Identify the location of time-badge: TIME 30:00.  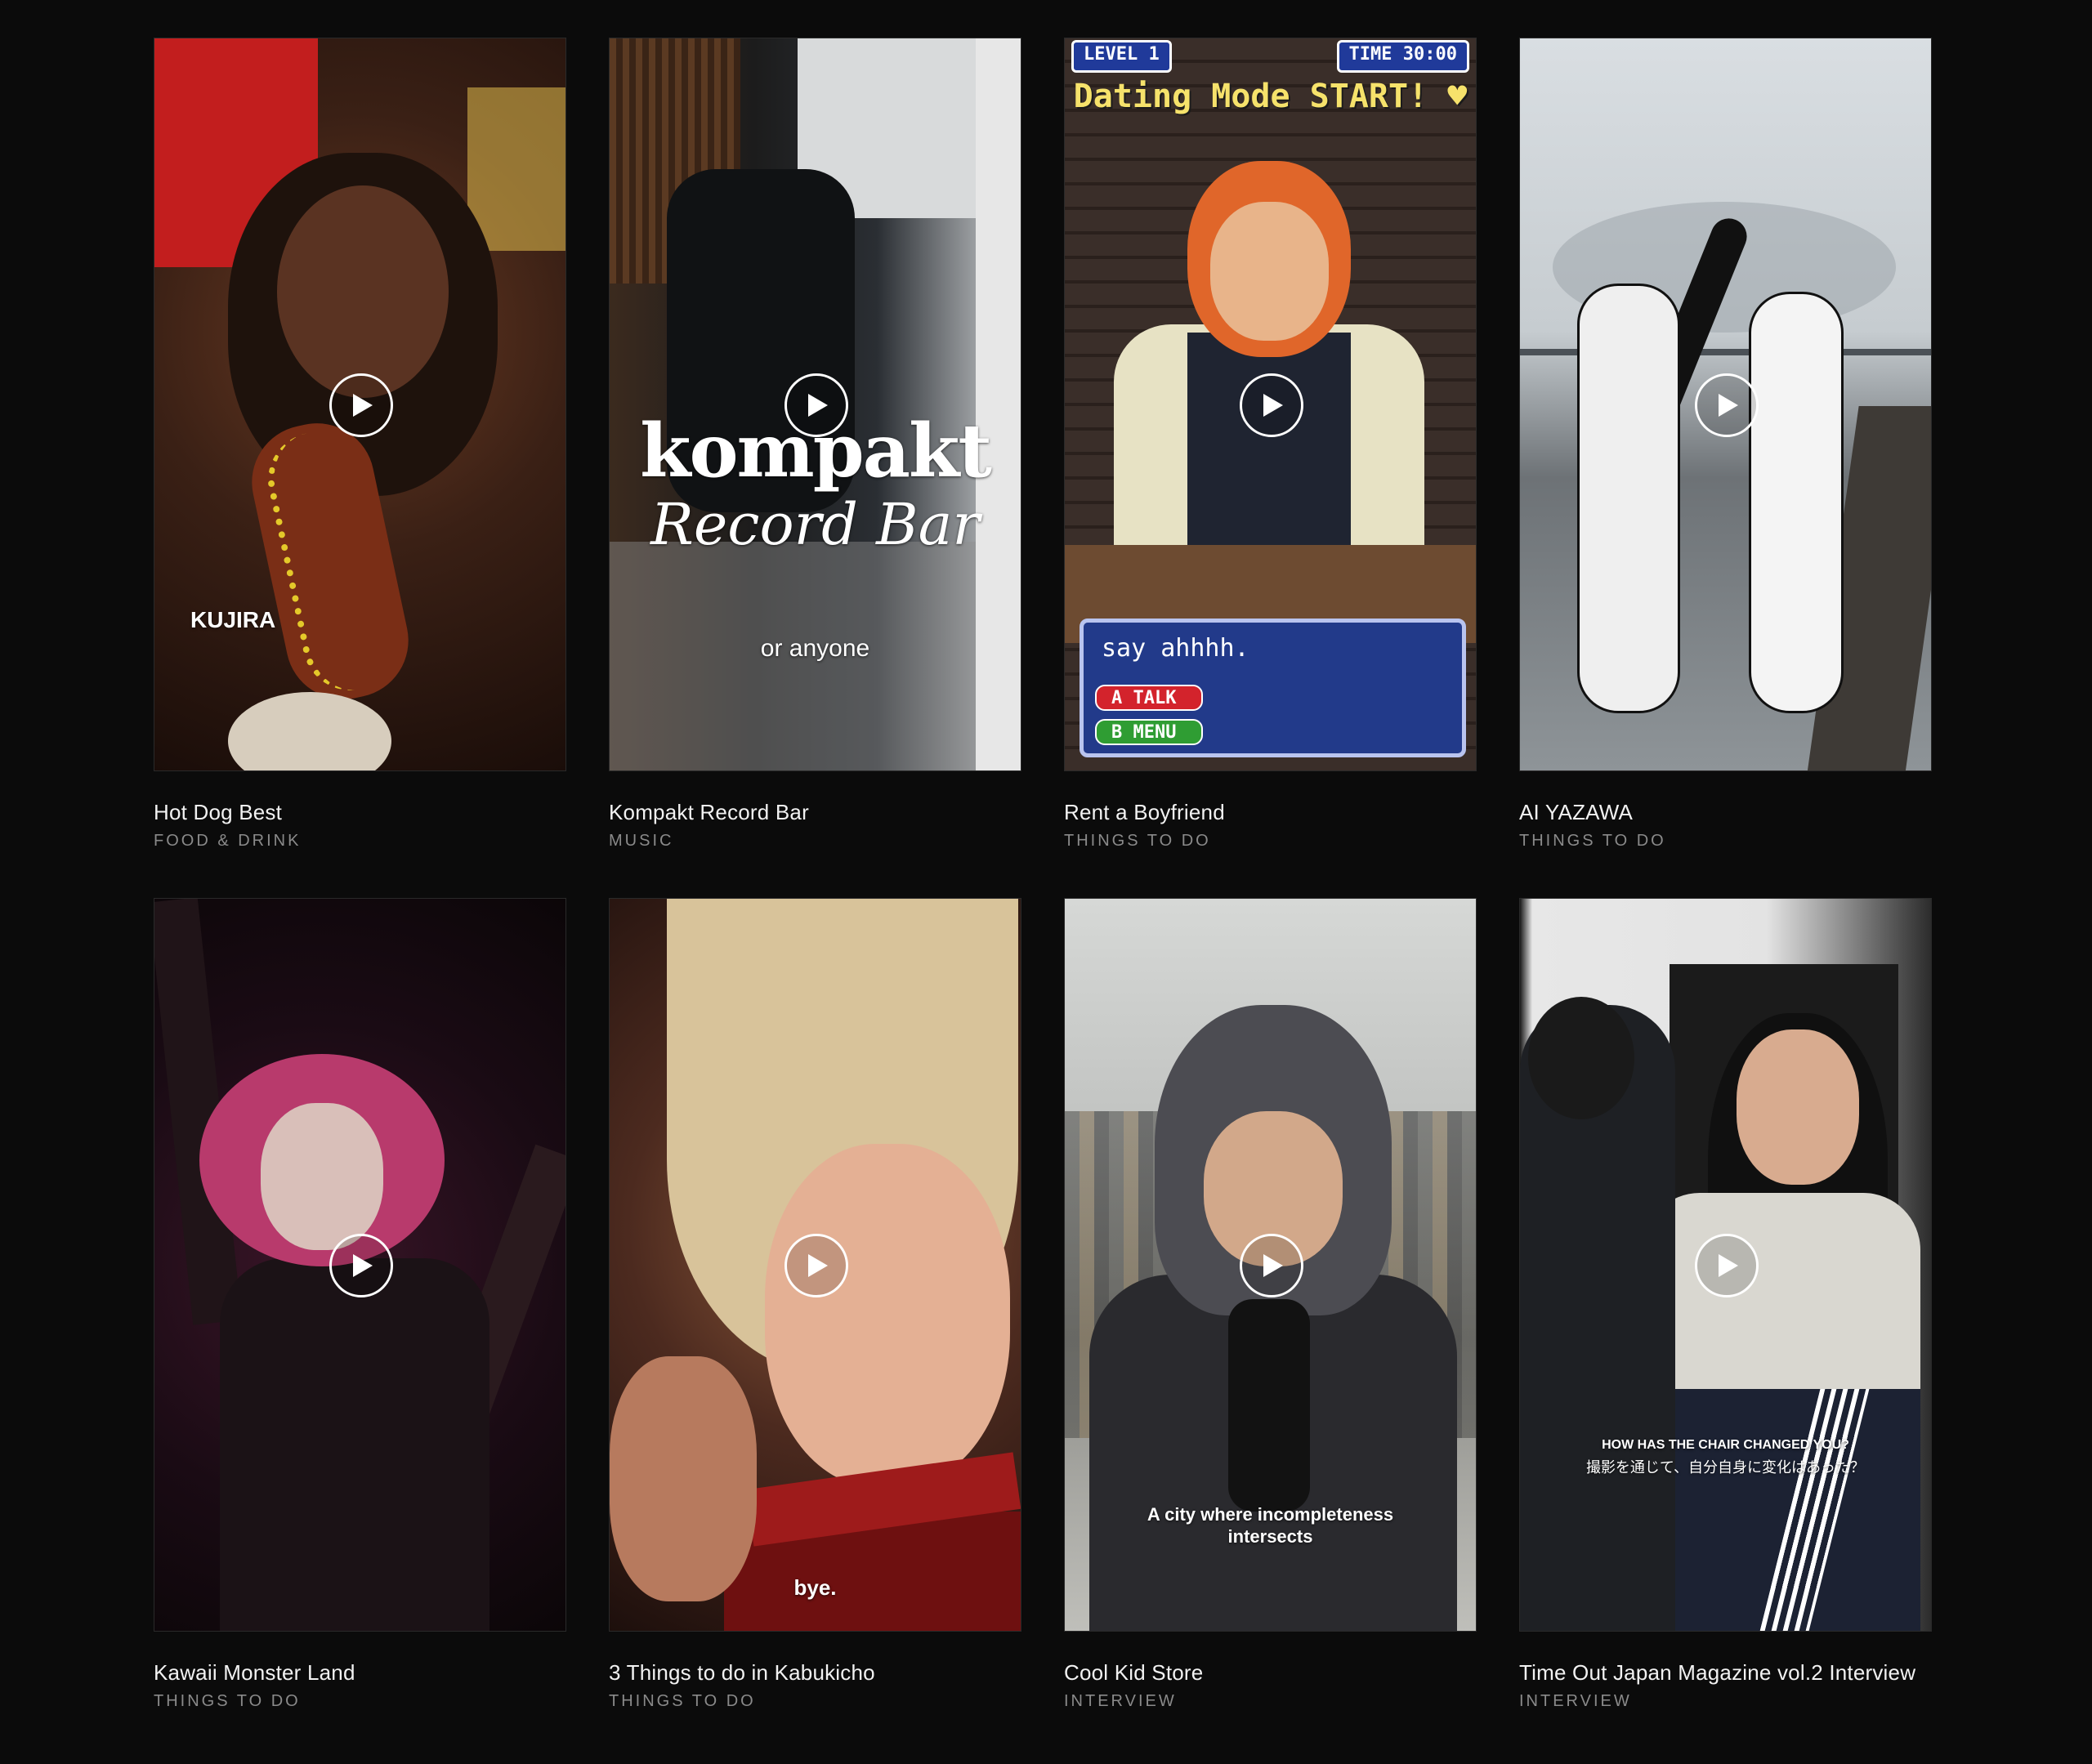
(1402, 56).